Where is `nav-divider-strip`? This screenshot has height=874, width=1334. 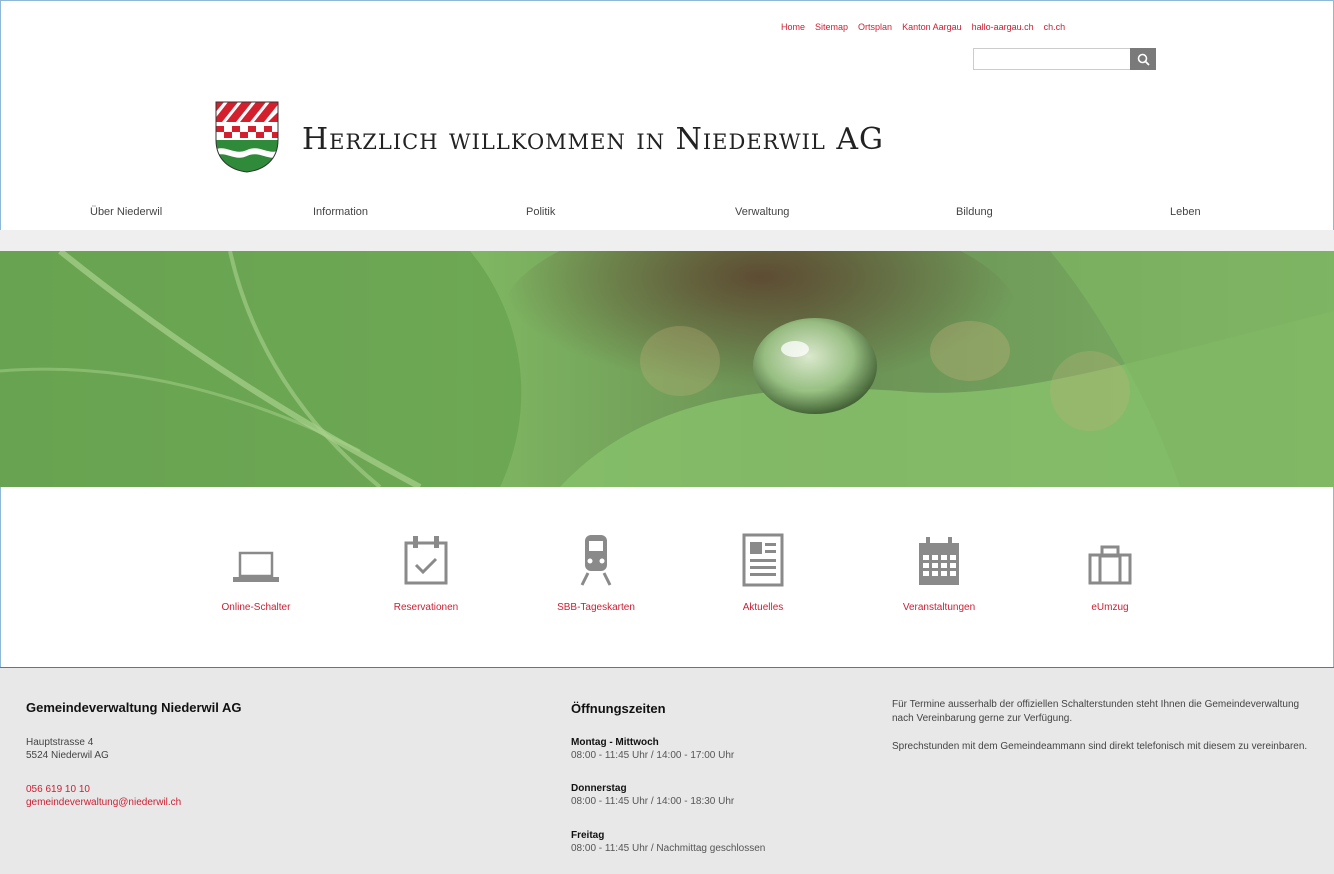 nav-divider-strip is located at coordinates (667, 240).